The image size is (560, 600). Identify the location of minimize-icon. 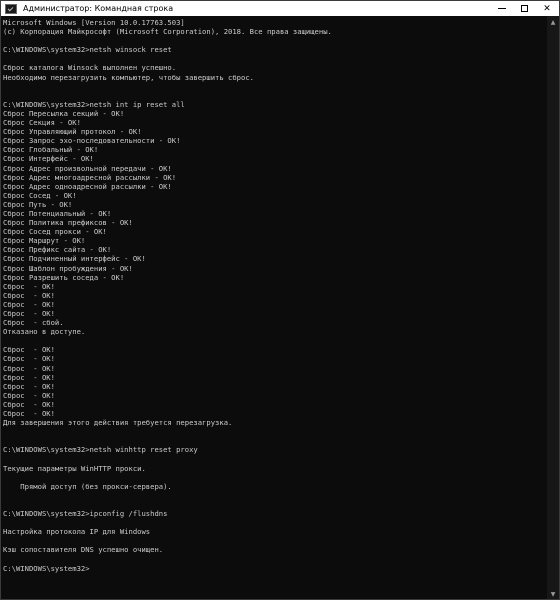
(502, 8).